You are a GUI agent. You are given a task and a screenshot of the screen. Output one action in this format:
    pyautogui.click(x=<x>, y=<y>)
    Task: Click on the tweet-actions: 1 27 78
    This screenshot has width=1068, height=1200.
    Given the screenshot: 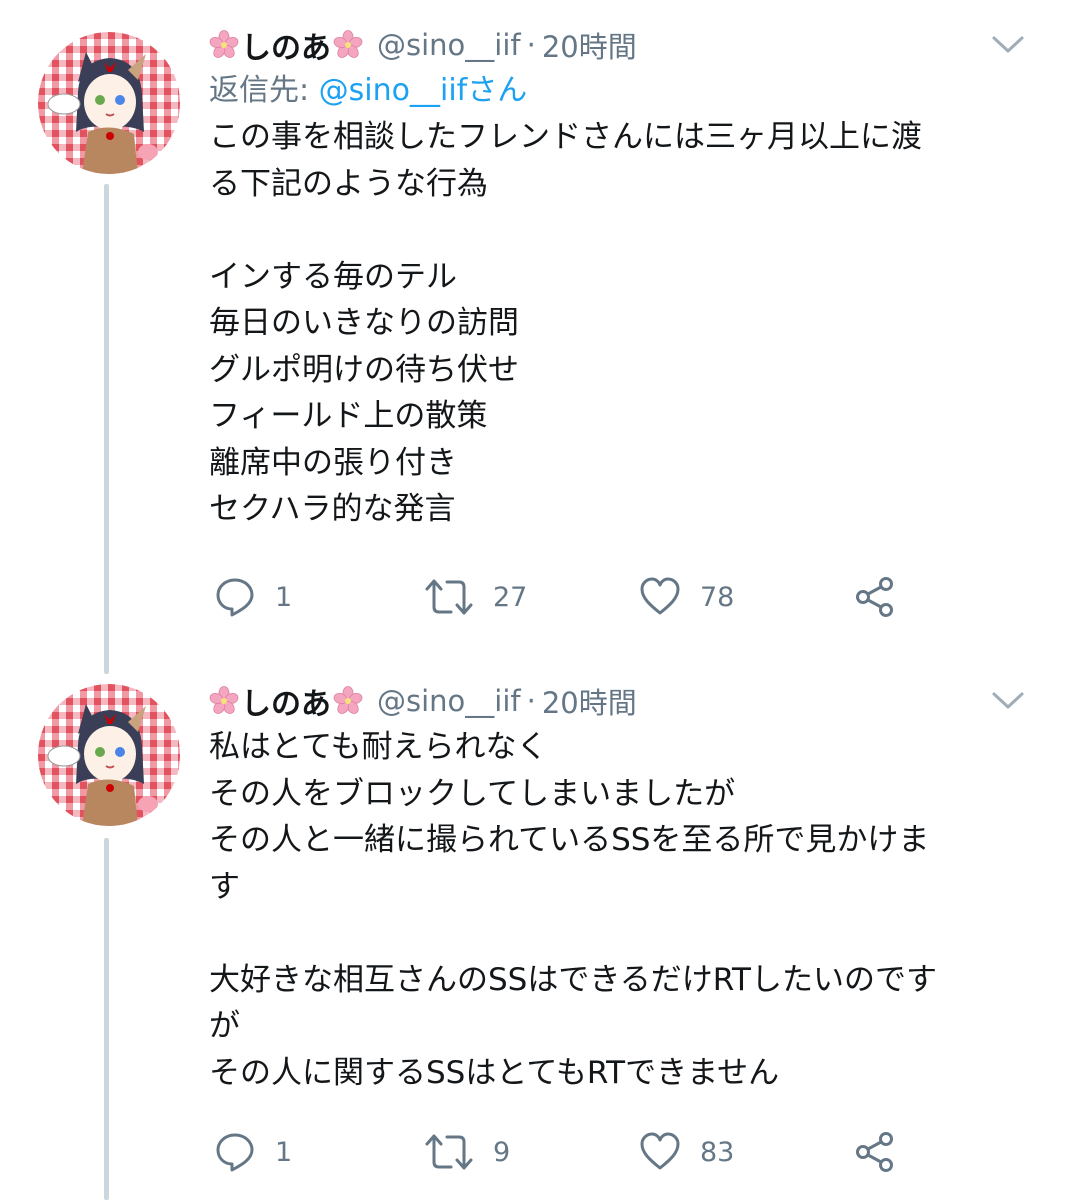 What is the action you would take?
    pyautogui.click(x=573, y=597)
    